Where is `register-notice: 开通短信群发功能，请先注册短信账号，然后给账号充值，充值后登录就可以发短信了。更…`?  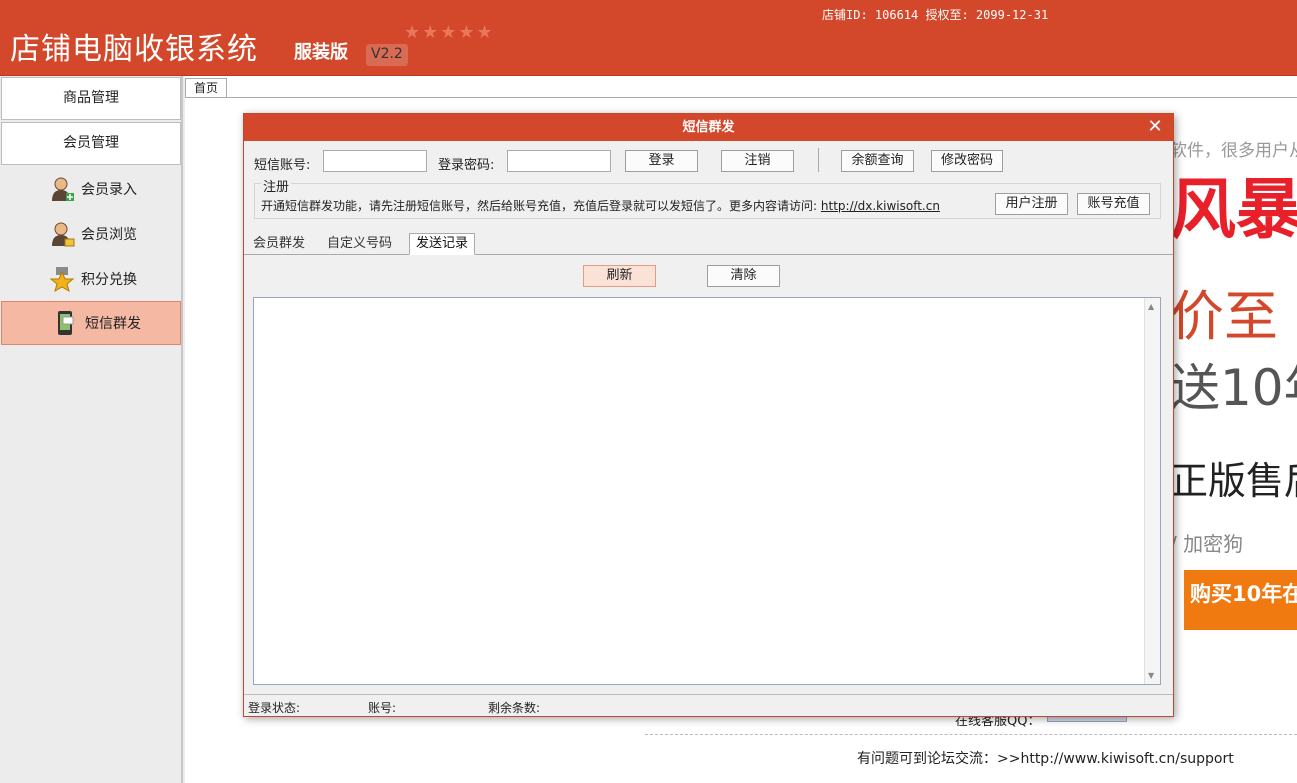 register-notice: 开通短信群发功能，请先注册短信账号，然后给账号充值，充值后登录就可以发短信了。更… is located at coordinates (600, 205).